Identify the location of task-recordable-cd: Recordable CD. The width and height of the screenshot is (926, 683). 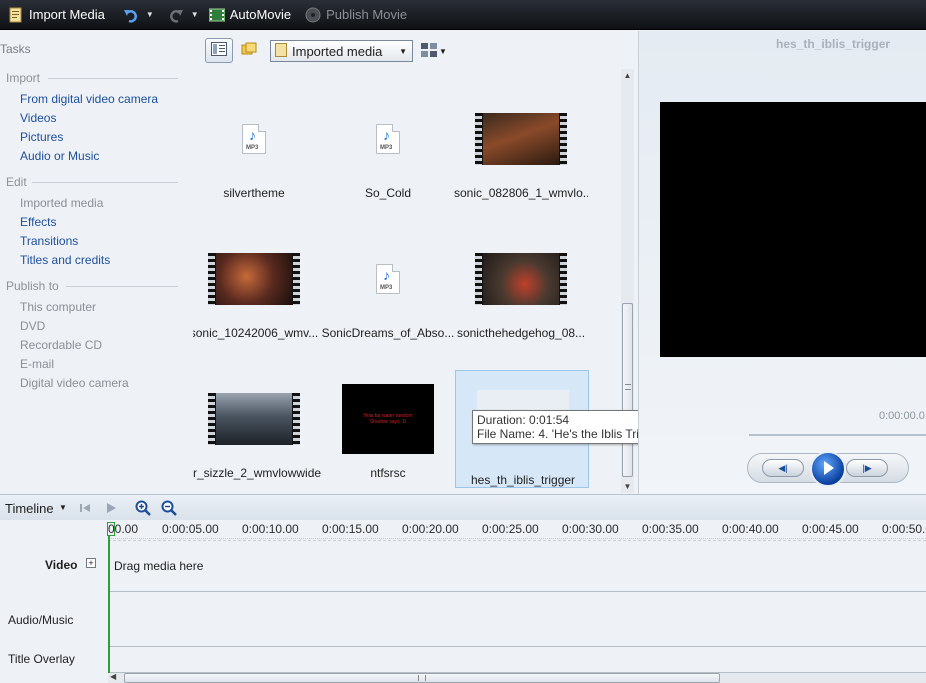
(61, 345).